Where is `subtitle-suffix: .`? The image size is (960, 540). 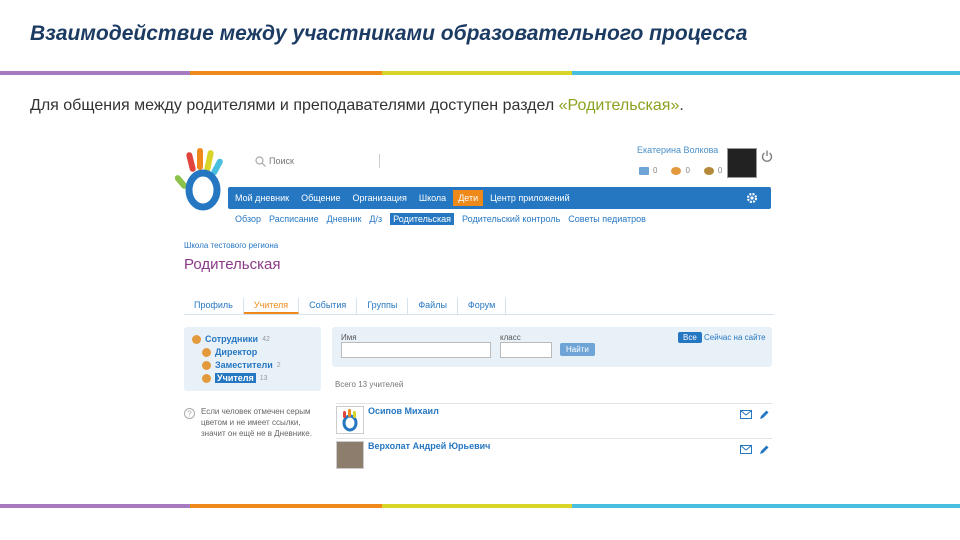 subtitle-suffix: . is located at coordinates (681, 105).